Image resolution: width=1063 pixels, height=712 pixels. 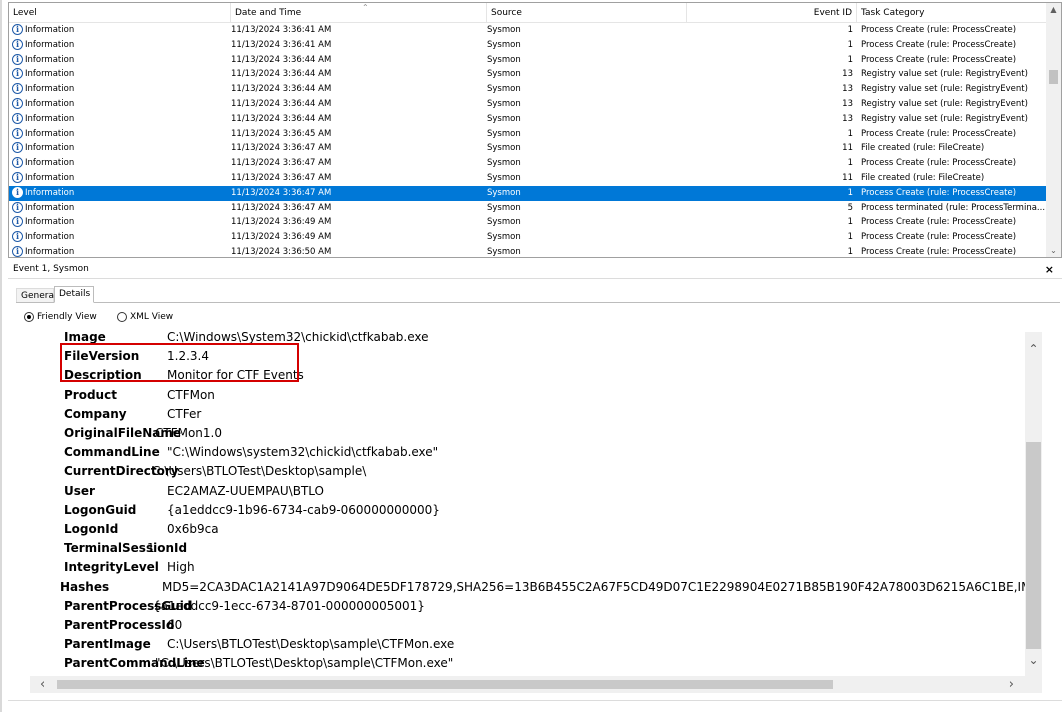 I want to click on detail-field-value: {a1eddcc9-1b96-6734-cab9-060000000000}, so click(x=303, y=509).